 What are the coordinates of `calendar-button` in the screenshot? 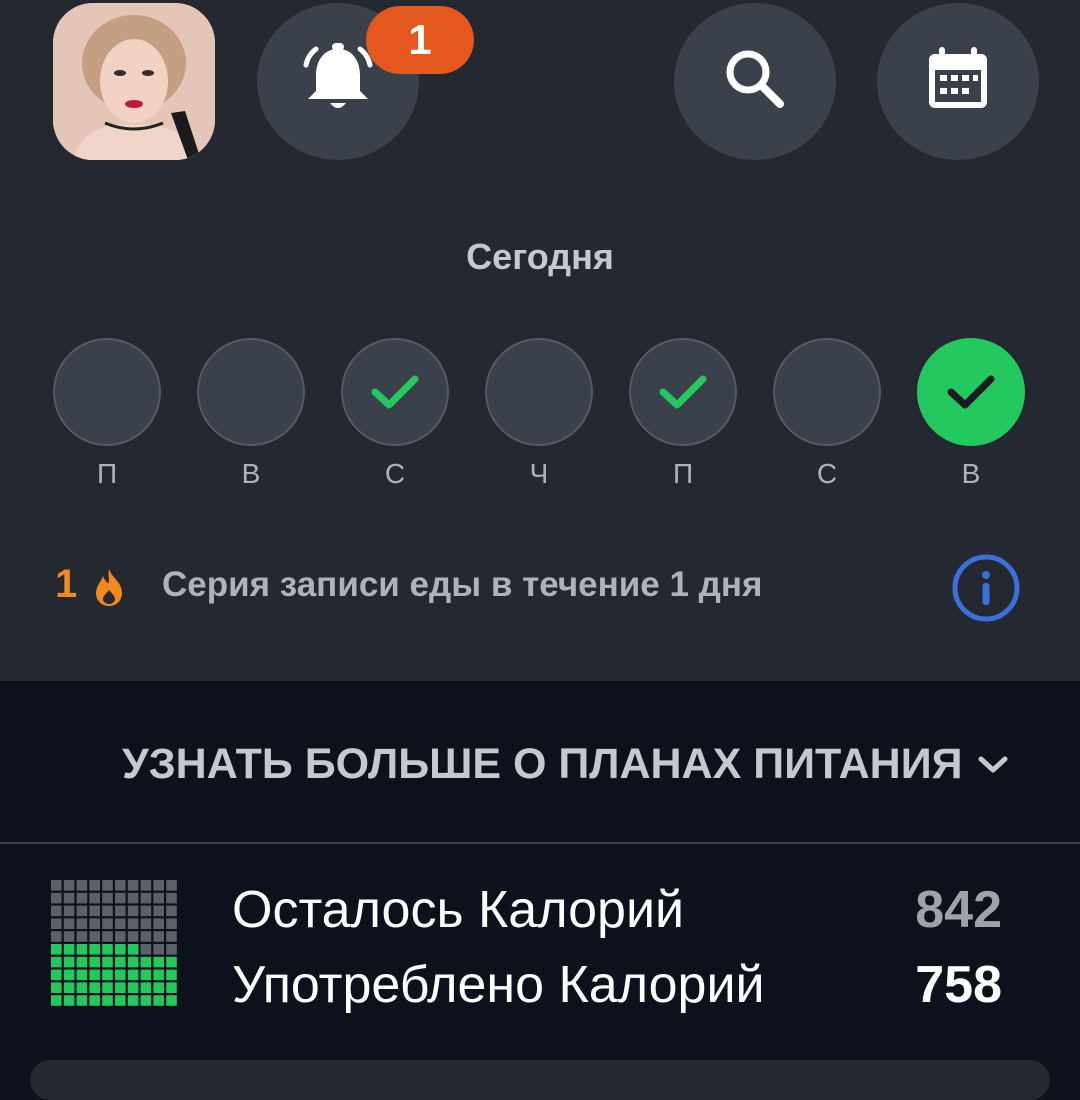 It's located at (958, 81).